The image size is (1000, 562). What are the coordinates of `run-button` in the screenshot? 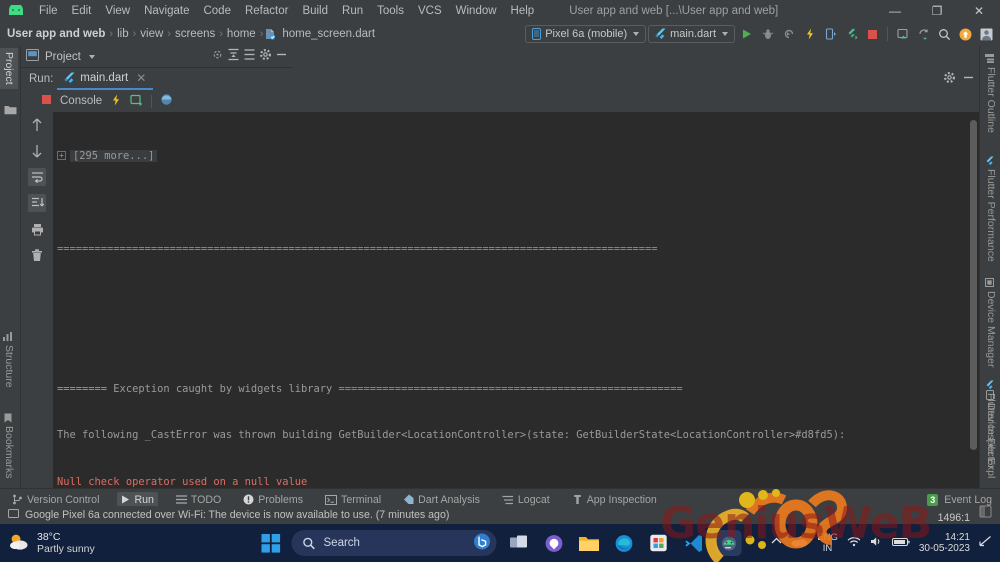 It's located at (746, 34).